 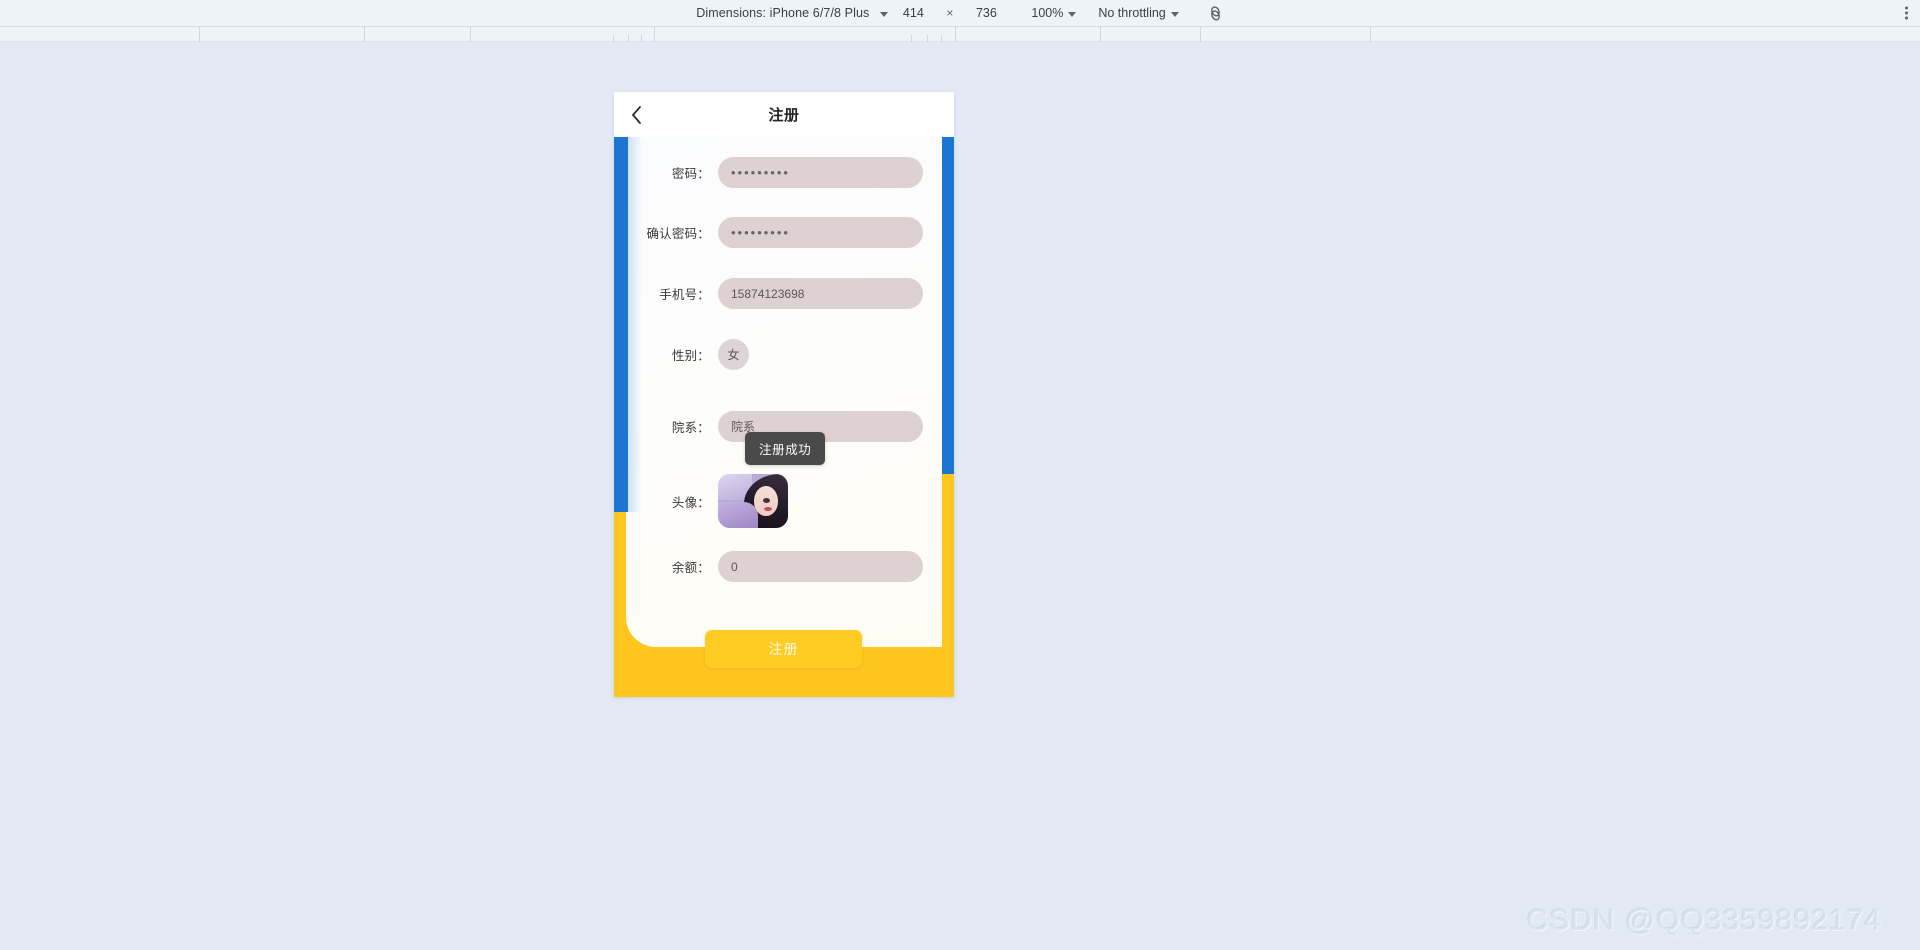 What do you see at coordinates (913, 13) in the screenshot?
I see `viewport-width-input: 414` at bounding box center [913, 13].